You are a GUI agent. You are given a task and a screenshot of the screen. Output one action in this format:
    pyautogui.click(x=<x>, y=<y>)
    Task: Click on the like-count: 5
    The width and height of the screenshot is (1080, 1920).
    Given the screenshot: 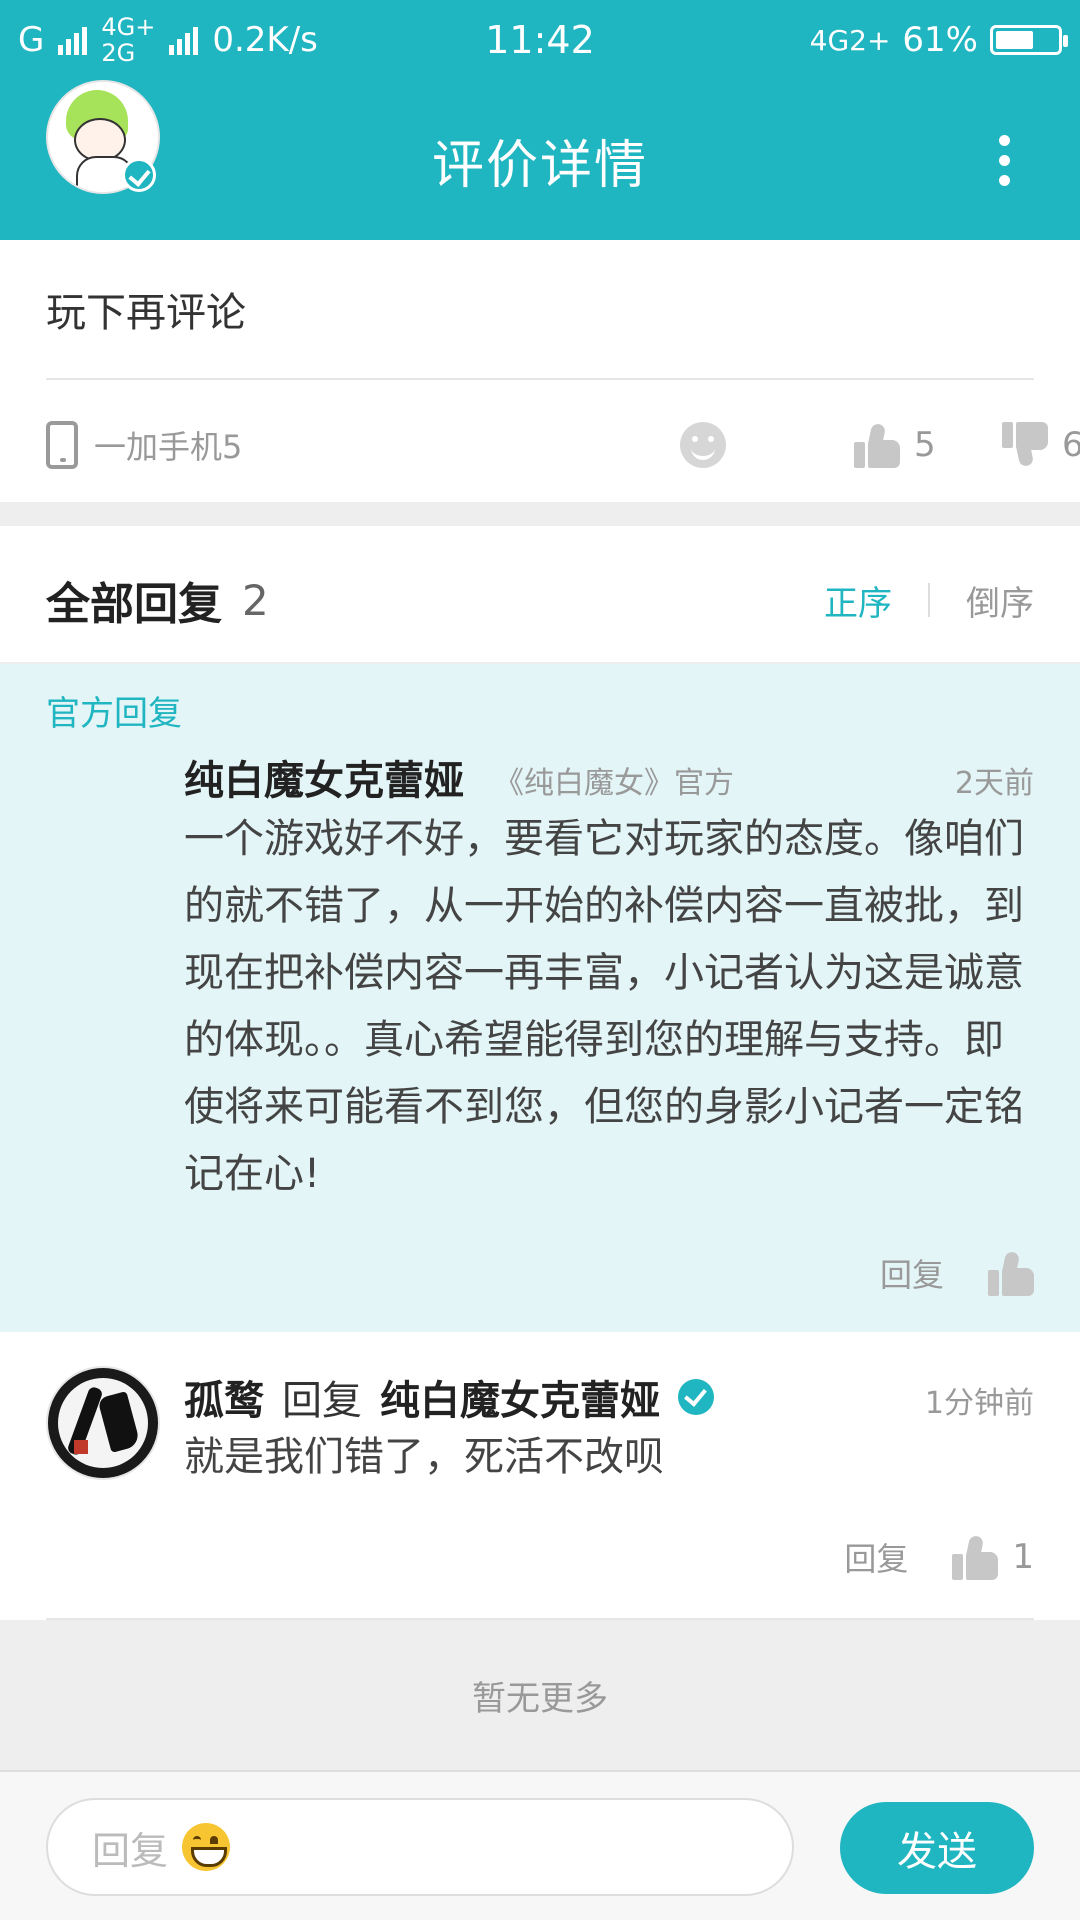 What is the action you would take?
    pyautogui.click(x=925, y=445)
    